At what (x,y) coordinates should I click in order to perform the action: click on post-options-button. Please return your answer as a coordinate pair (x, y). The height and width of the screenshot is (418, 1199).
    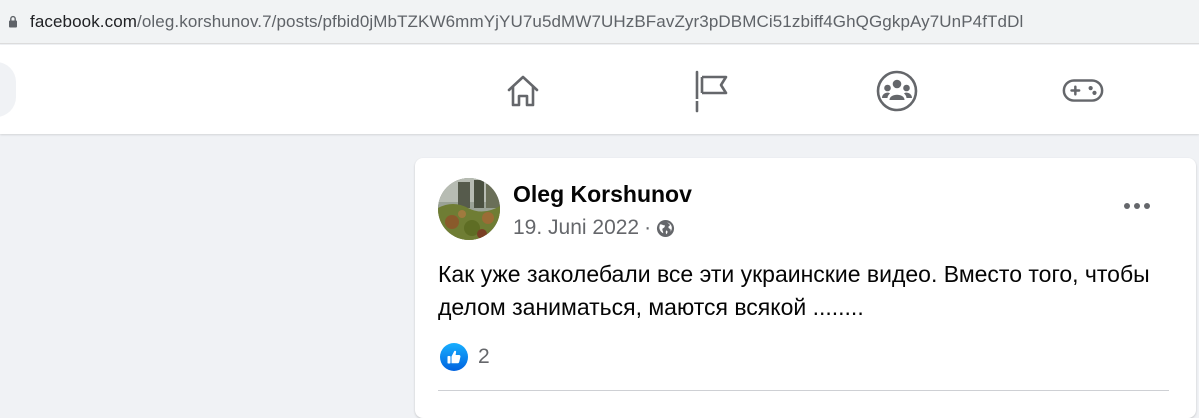
    Looking at the image, I should click on (1137, 206).